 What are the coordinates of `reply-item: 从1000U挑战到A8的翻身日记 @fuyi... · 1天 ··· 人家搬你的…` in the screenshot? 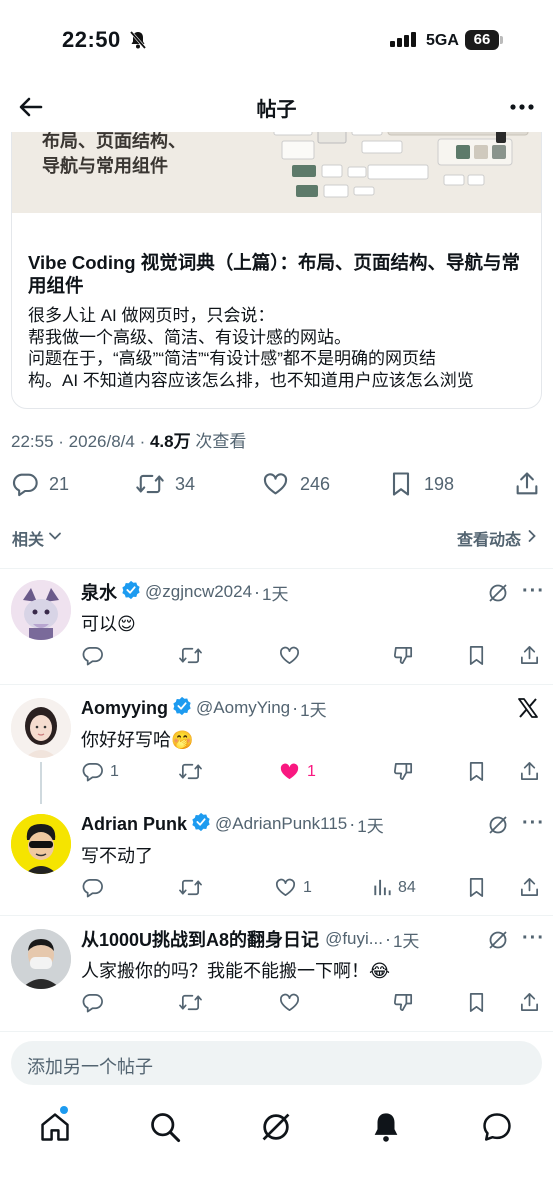 It's located at (276, 973).